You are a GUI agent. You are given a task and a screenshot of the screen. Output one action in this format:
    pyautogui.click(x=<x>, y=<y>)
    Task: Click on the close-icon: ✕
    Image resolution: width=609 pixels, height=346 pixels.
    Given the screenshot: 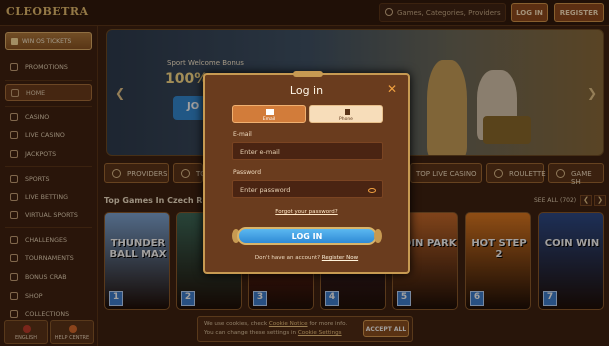 What is the action you would take?
    pyautogui.click(x=392, y=89)
    